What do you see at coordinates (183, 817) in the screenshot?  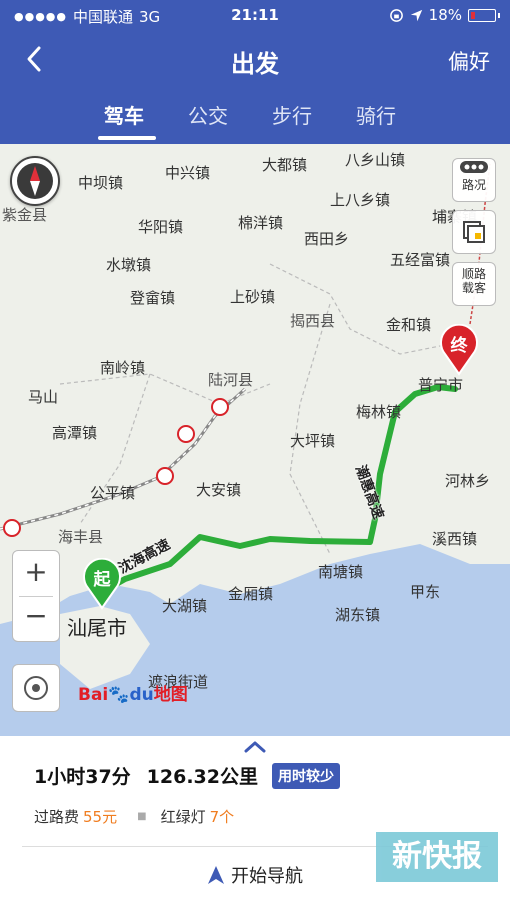 I see `traffic-lights-label: 红绿灯` at bounding box center [183, 817].